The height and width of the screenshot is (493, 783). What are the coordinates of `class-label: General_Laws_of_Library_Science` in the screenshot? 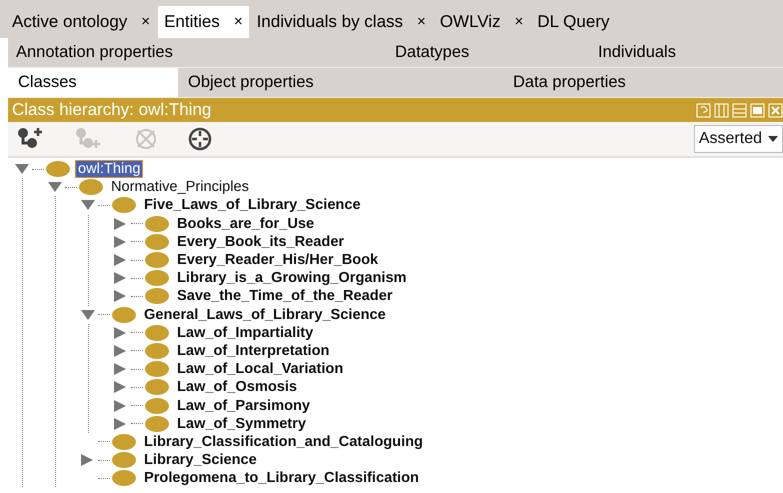 It's located at (265, 314).